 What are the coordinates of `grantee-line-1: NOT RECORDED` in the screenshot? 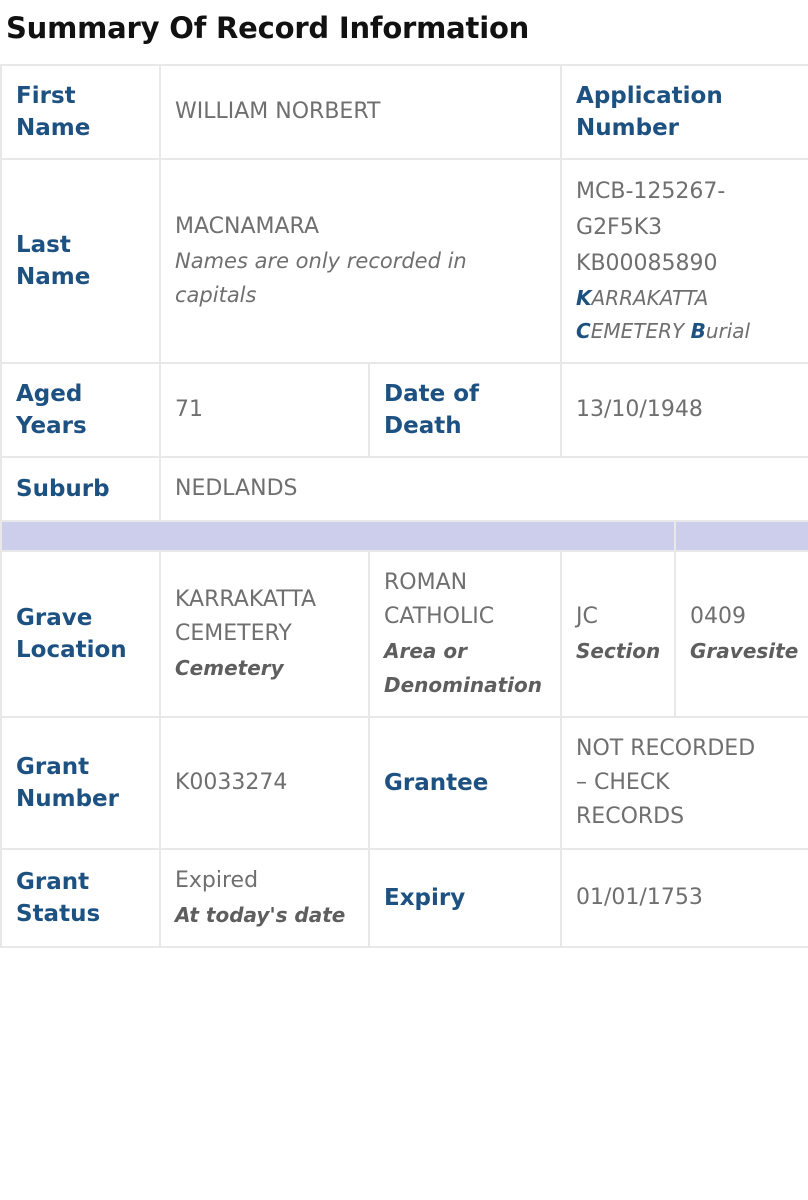 It's located at (666, 748).